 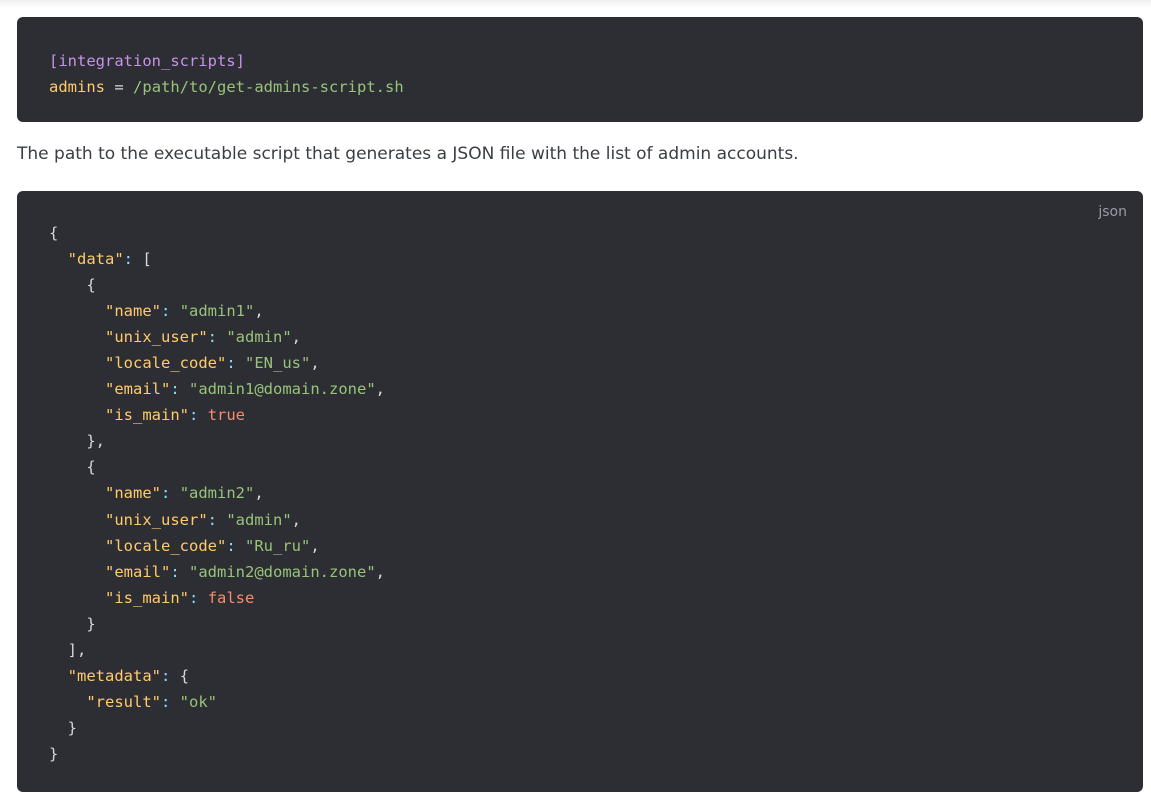 What do you see at coordinates (217, 311) in the screenshot?
I see `json-value-name: "admin1"` at bounding box center [217, 311].